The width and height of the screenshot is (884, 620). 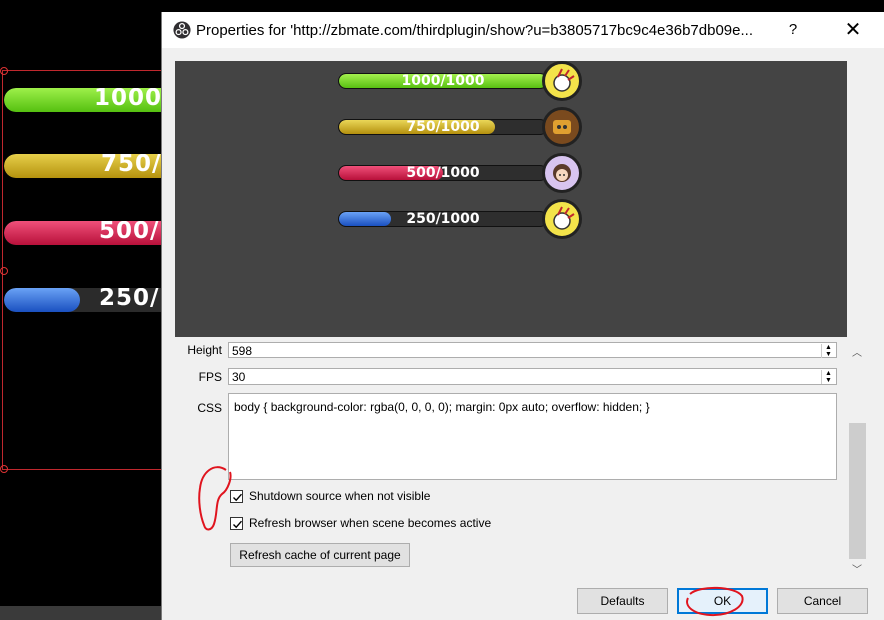 What do you see at coordinates (320, 555) in the screenshot?
I see `refresh-cache-button: Refresh cache of current page` at bounding box center [320, 555].